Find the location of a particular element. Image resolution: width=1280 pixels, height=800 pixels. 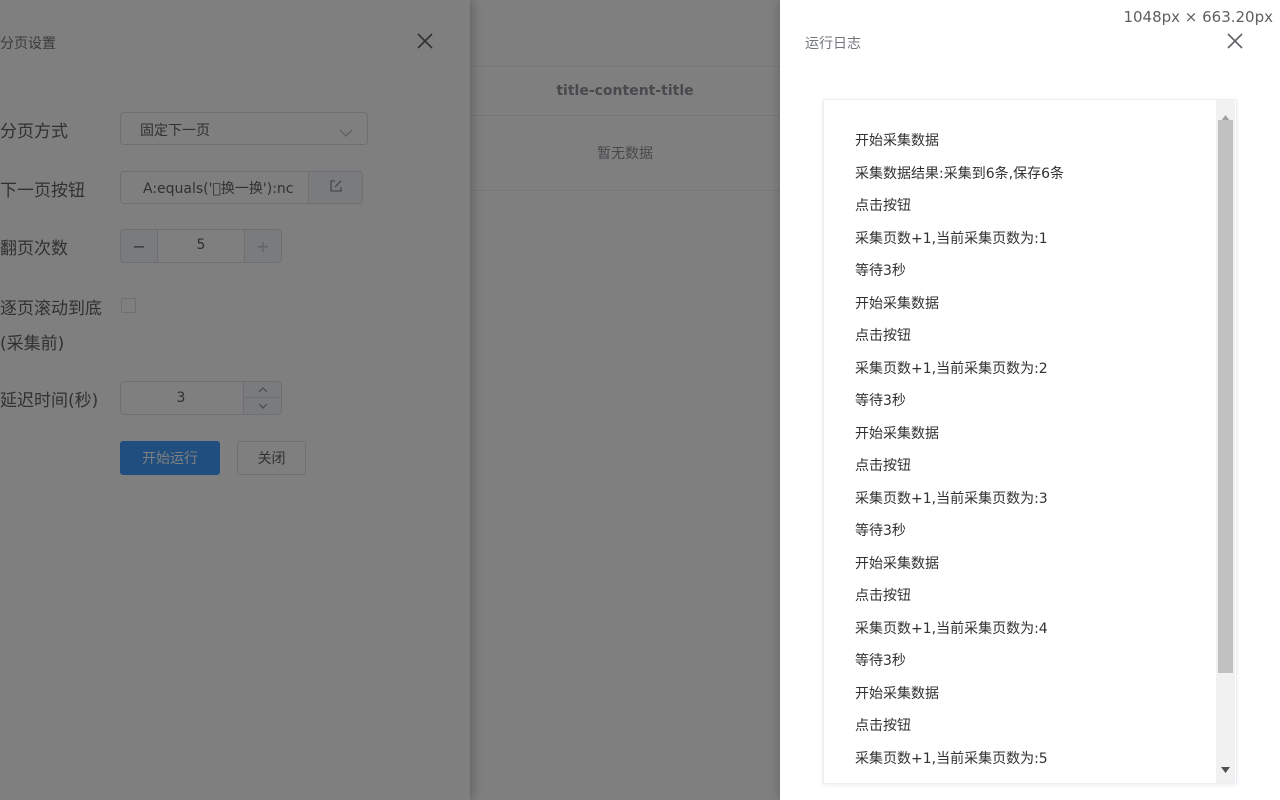

scrollbar is located at coordinates (1225, 441).